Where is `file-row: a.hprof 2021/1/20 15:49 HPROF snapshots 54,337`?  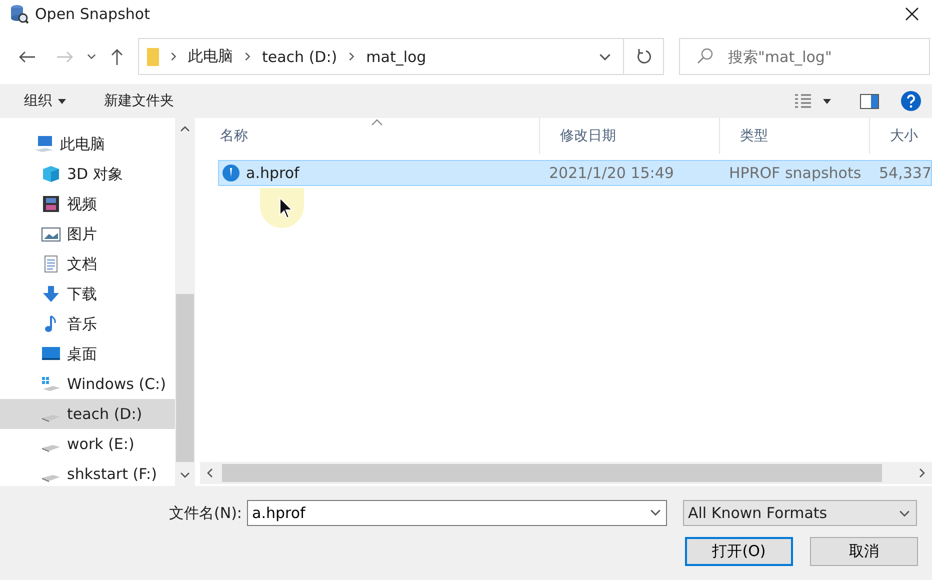 file-row: a.hprof 2021/1/20 15:49 HPROF snapshots 54,337 is located at coordinates (575, 173).